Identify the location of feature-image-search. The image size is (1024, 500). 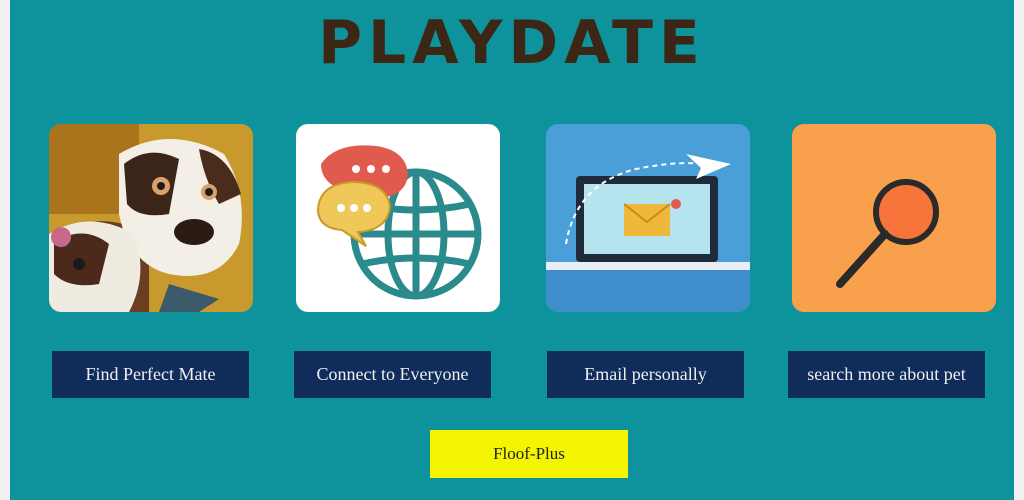
(894, 218).